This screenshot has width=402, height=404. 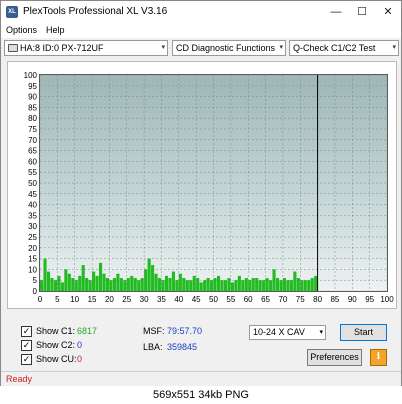 I want to click on start-button: Start, so click(x=363, y=332).